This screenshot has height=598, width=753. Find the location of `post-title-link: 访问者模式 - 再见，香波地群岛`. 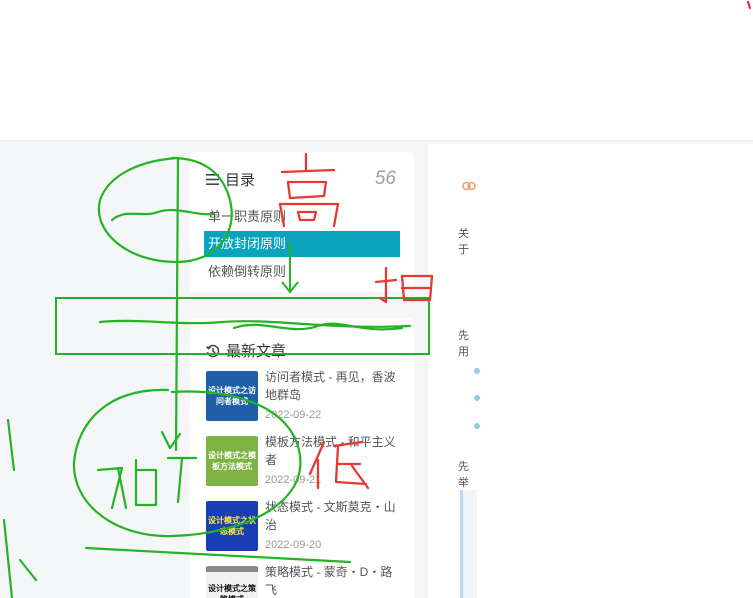

post-title-link: 访问者模式 - 再见，香波地群岛 is located at coordinates (334, 386).